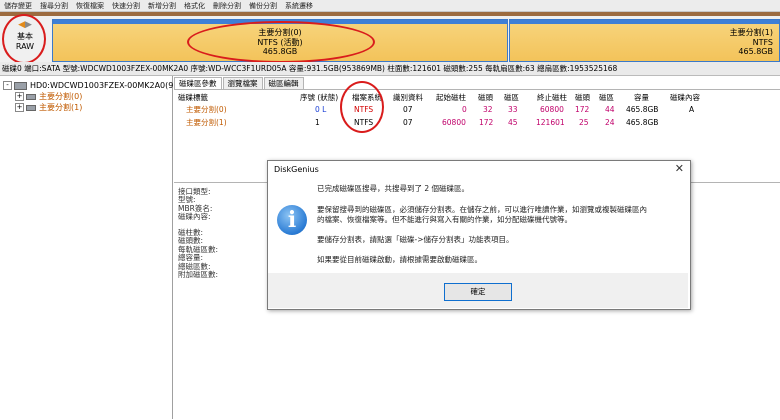 This screenshot has height=420, width=780. I want to click on row-0-end-cyl: 60800, so click(552, 109).